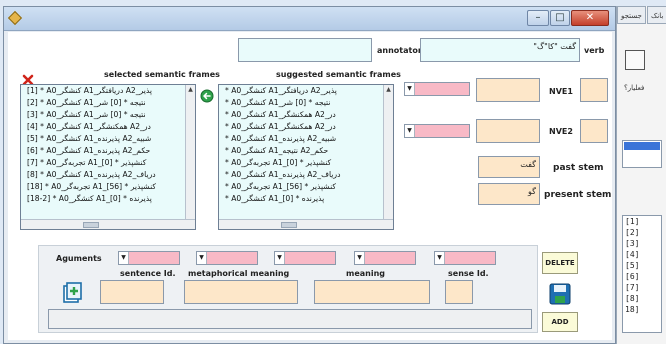 The image size is (666, 344). I want to click on nve1-label: NVE1, so click(561, 91).